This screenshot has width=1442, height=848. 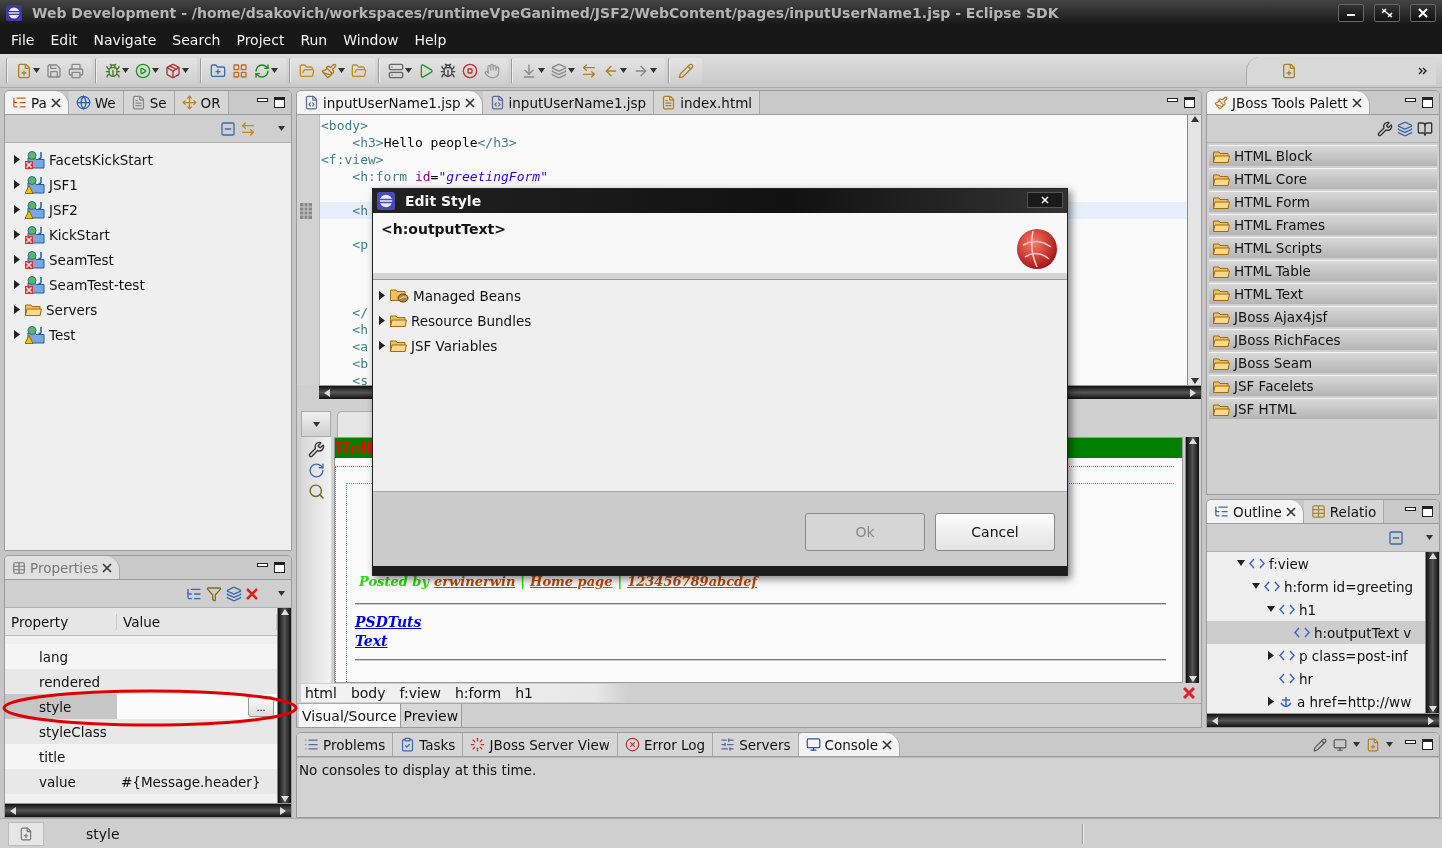 I want to click on outline-item: hr, so click(x=1316, y=678).